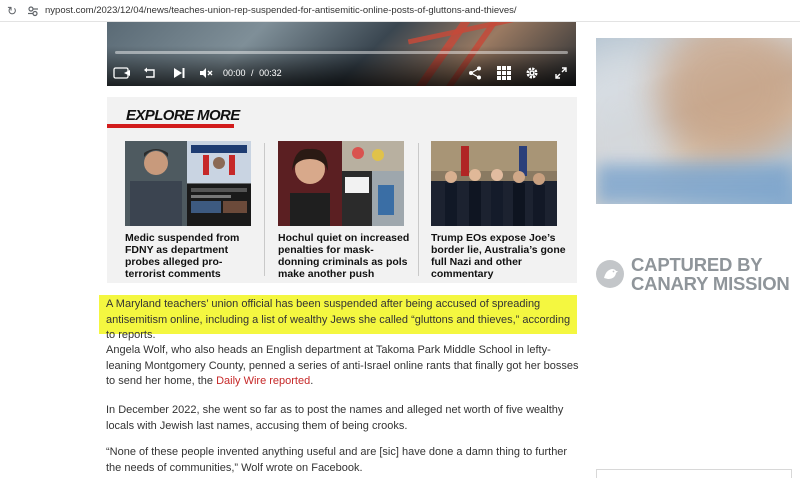  I want to click on fullscreen-icon, so click(561, 73).